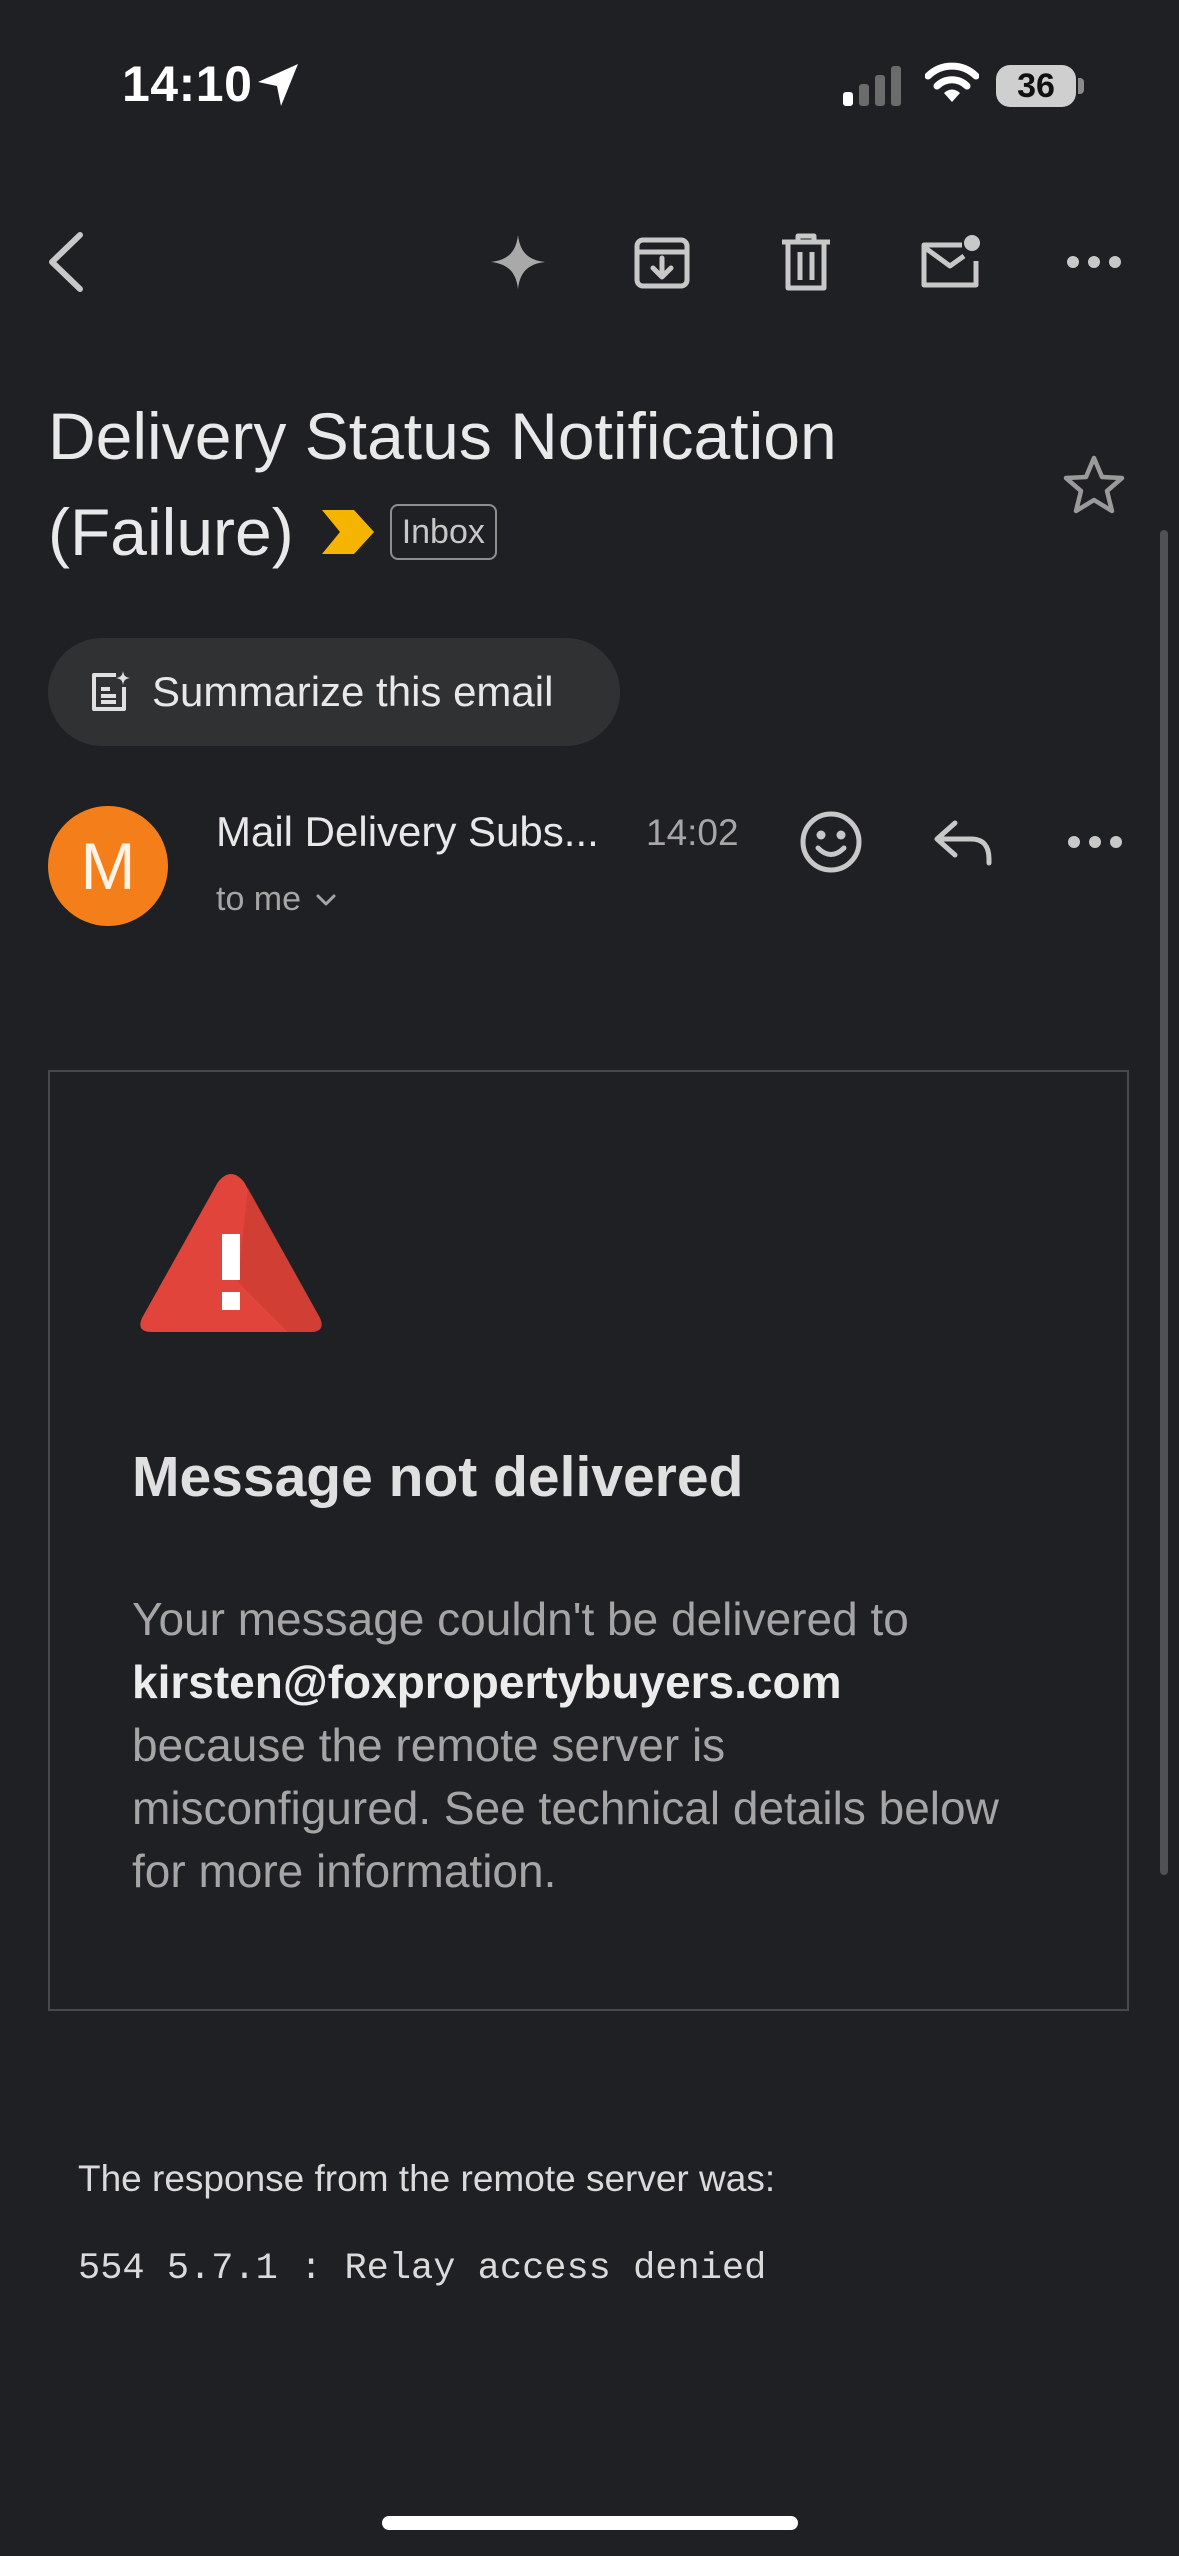 The width and height of the screenshot is (1179, 2556). I want to click on reply-icon, so click(963, 843).